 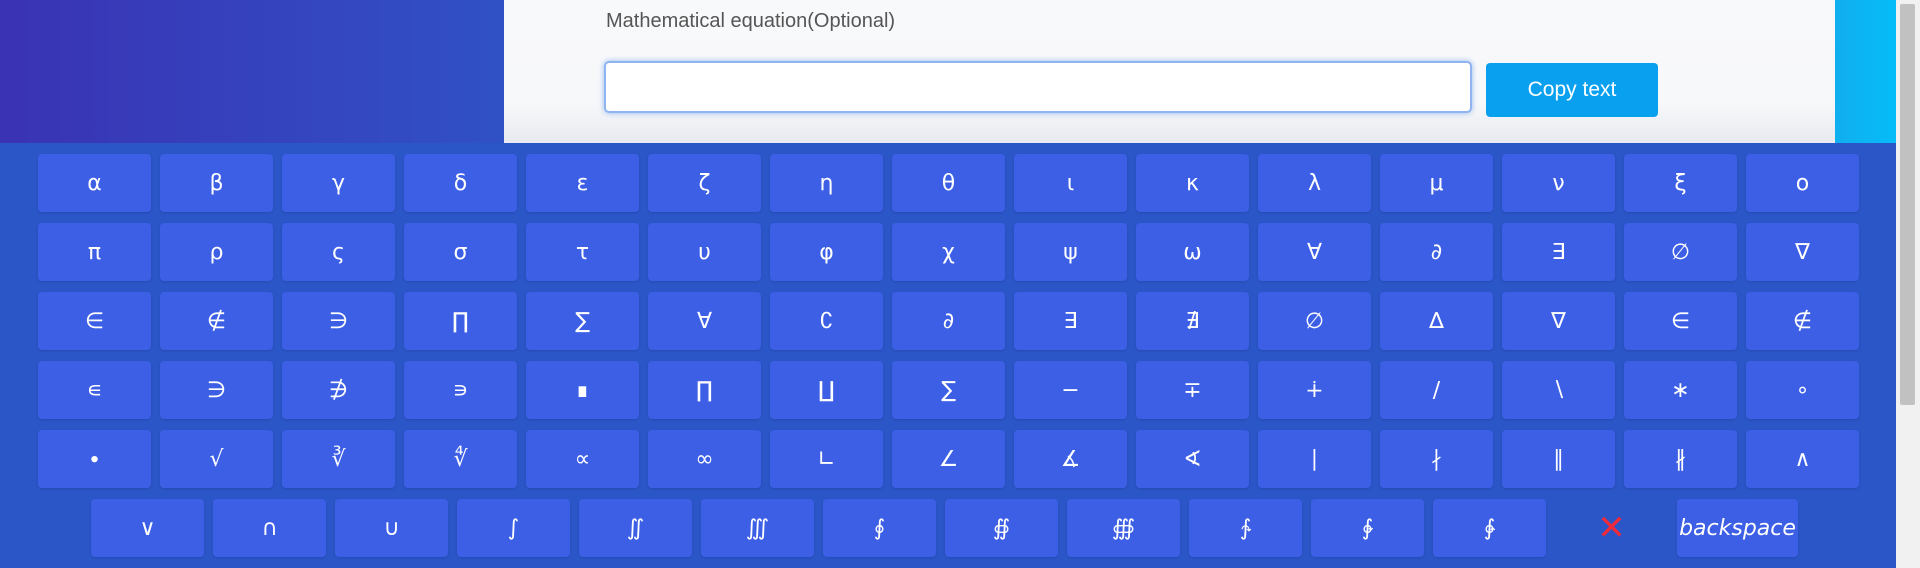 I want to click on key-symbol: θ, so click(x=948, y=183).